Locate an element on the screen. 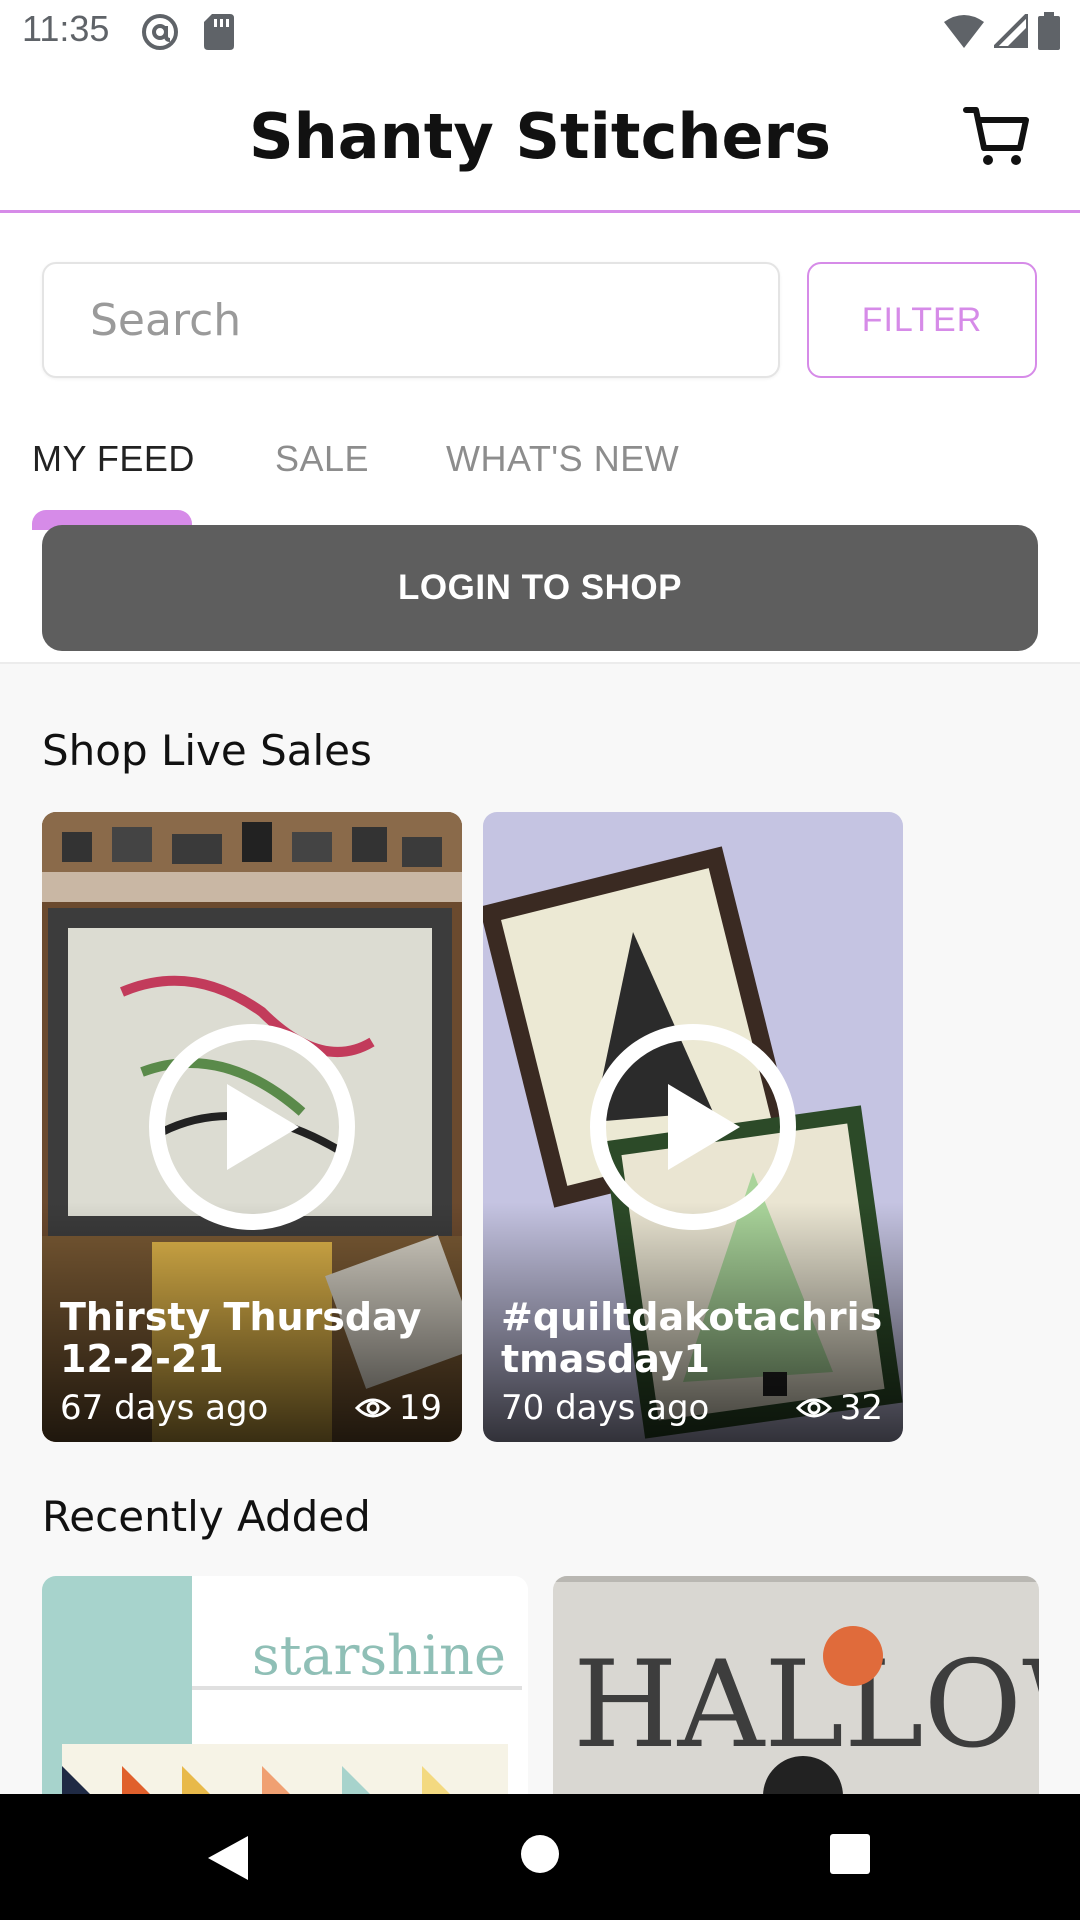 This screenshot has height=1920, width=1080. live-sale-card: Thirsty Thursday 12-2-21 67 days ago 19 is located at coordinates (252, 1127).